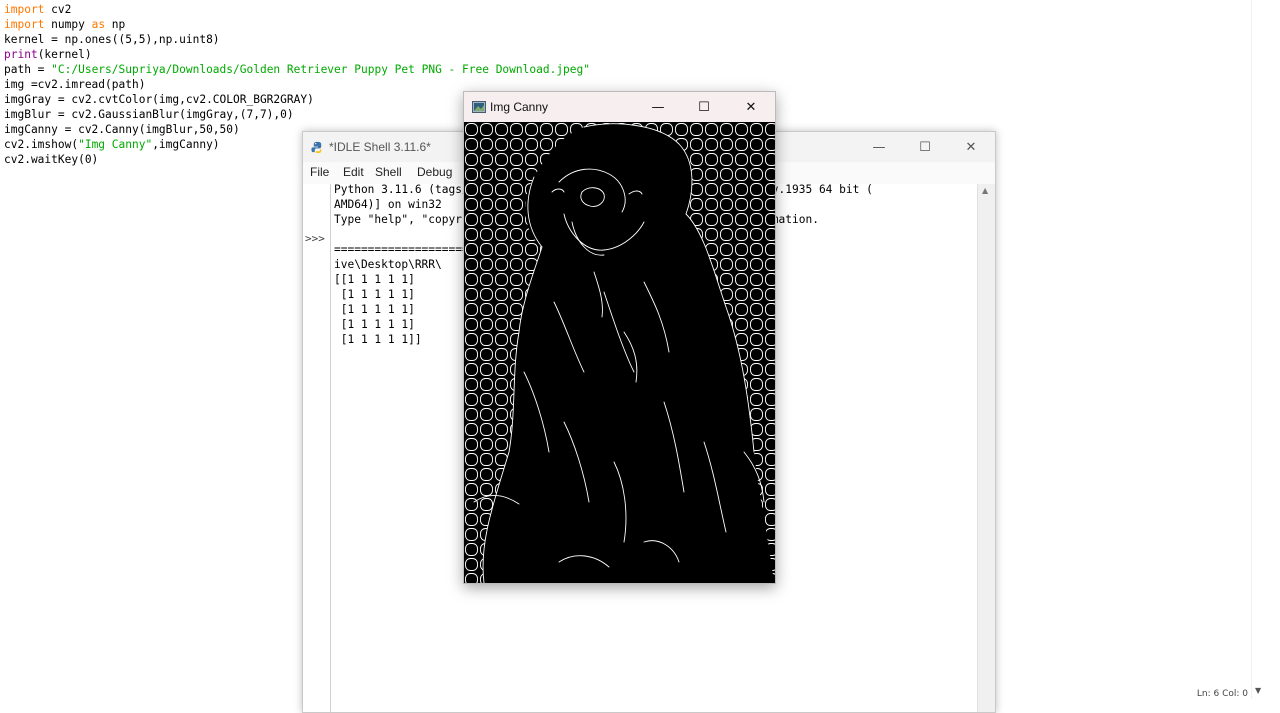 Image resolution: width=1280 pixels, height=713 pixels. Describe the element at coordinates (316, 147) in the screenshot. I see `python-icon` at that location.